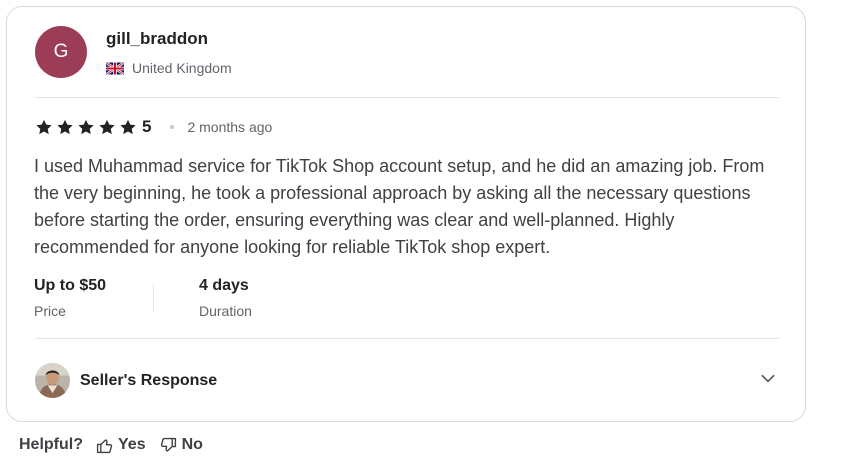  I want to click on helpful-question: Helpful?, so click(51, 444).